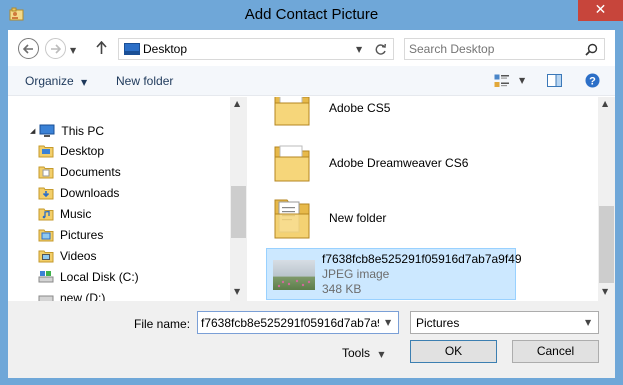 This screenshot has width=623, height=385. I want to click on file-name-dropdown-icon: ▼, so click(388, 322).